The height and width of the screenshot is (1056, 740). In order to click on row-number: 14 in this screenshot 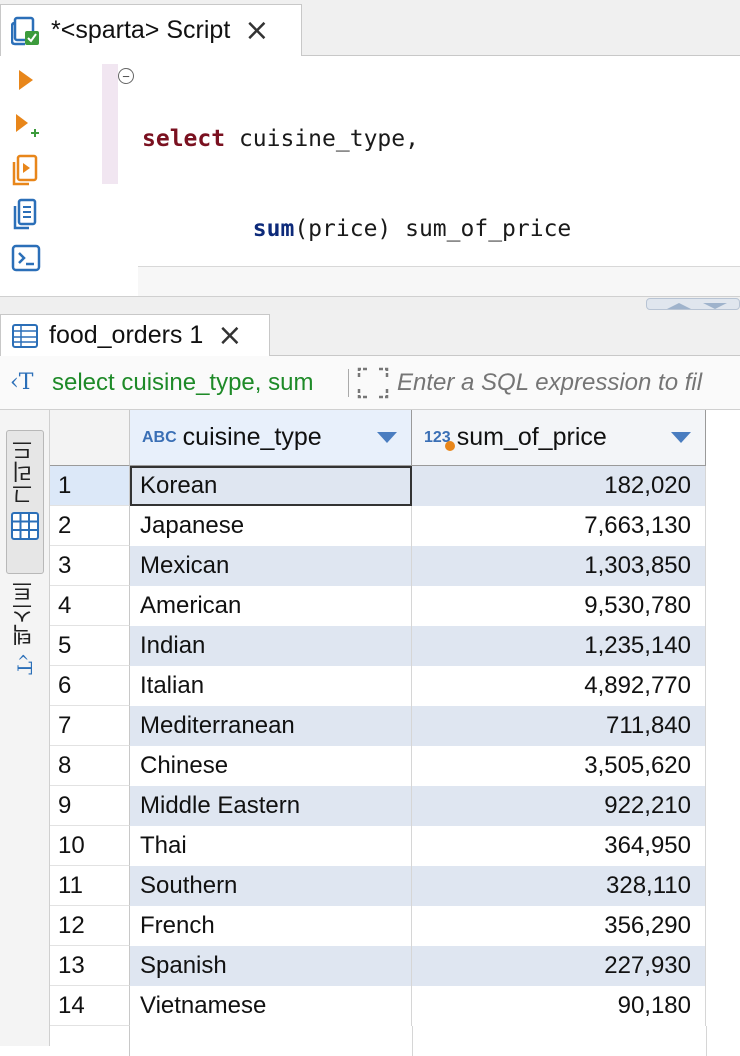, I will do `click(90, 1006)`.